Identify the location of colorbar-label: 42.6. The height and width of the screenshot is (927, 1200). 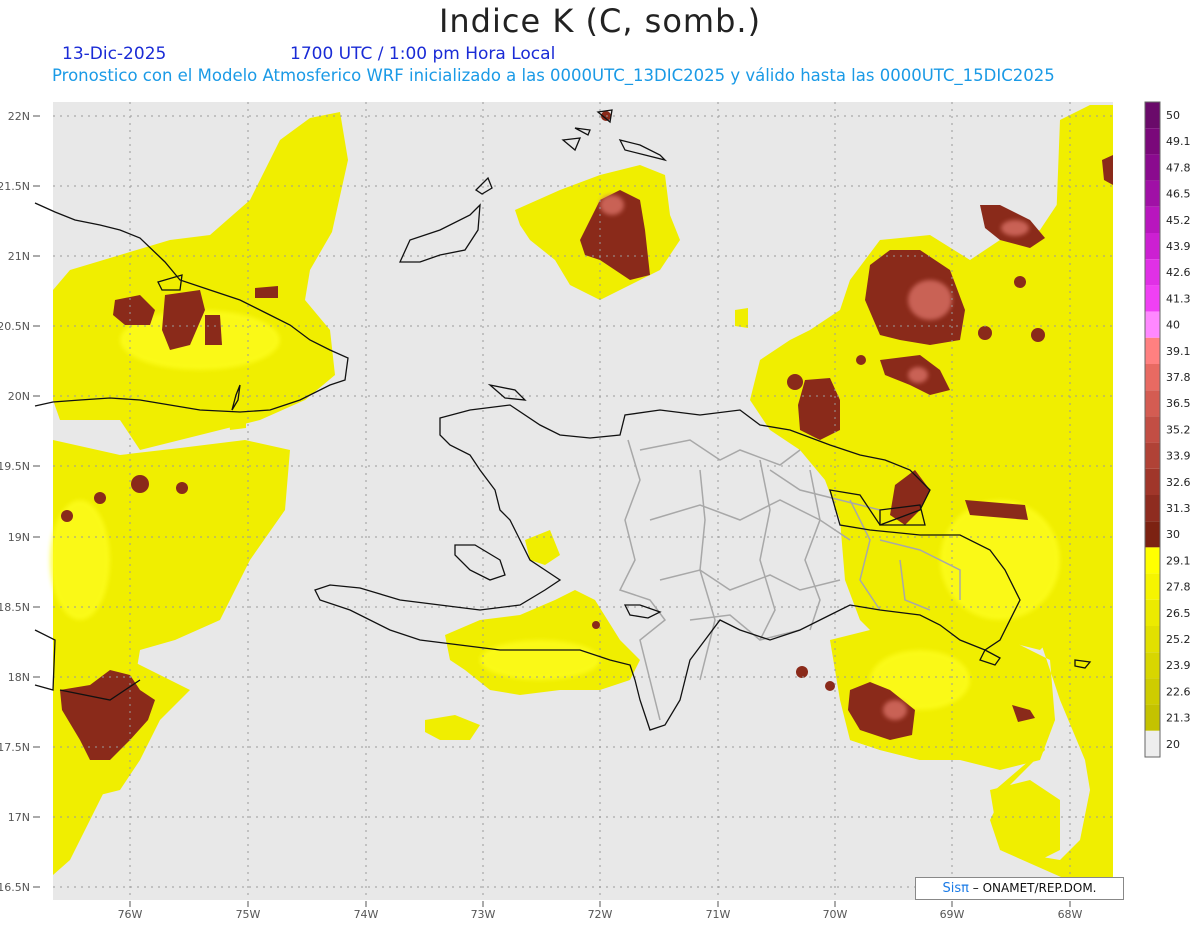
(1178, 272).